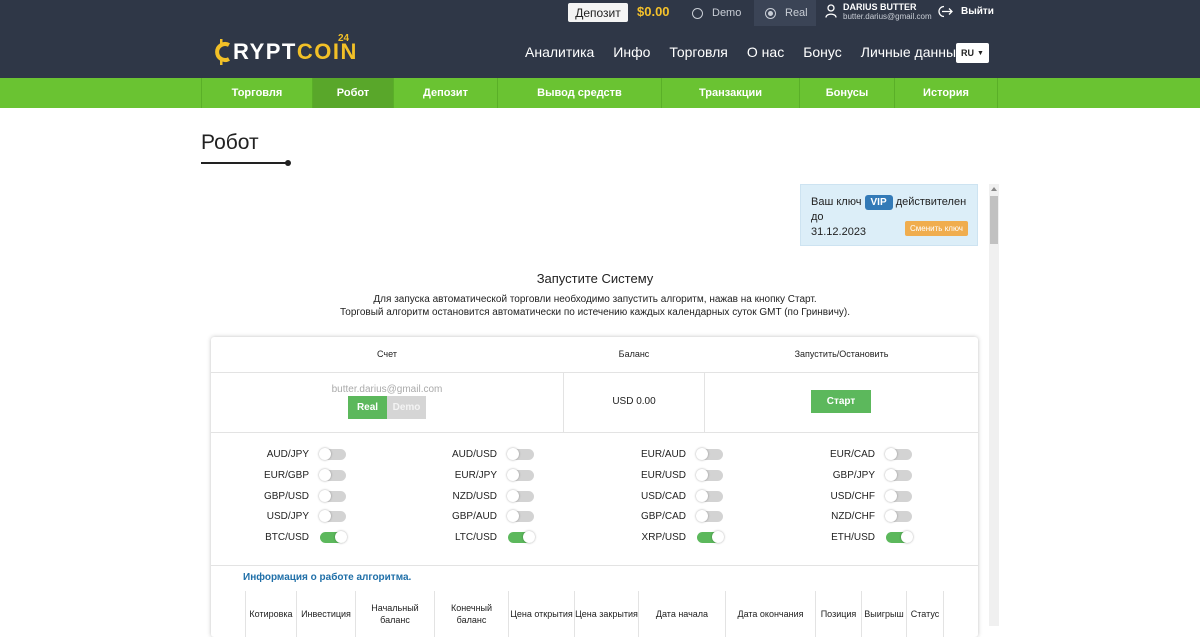  What do you see at coordinates (479, 455) in the screenshot?
I see `currency-pair-item: AUD/USD` at bounding box center [479, 455].